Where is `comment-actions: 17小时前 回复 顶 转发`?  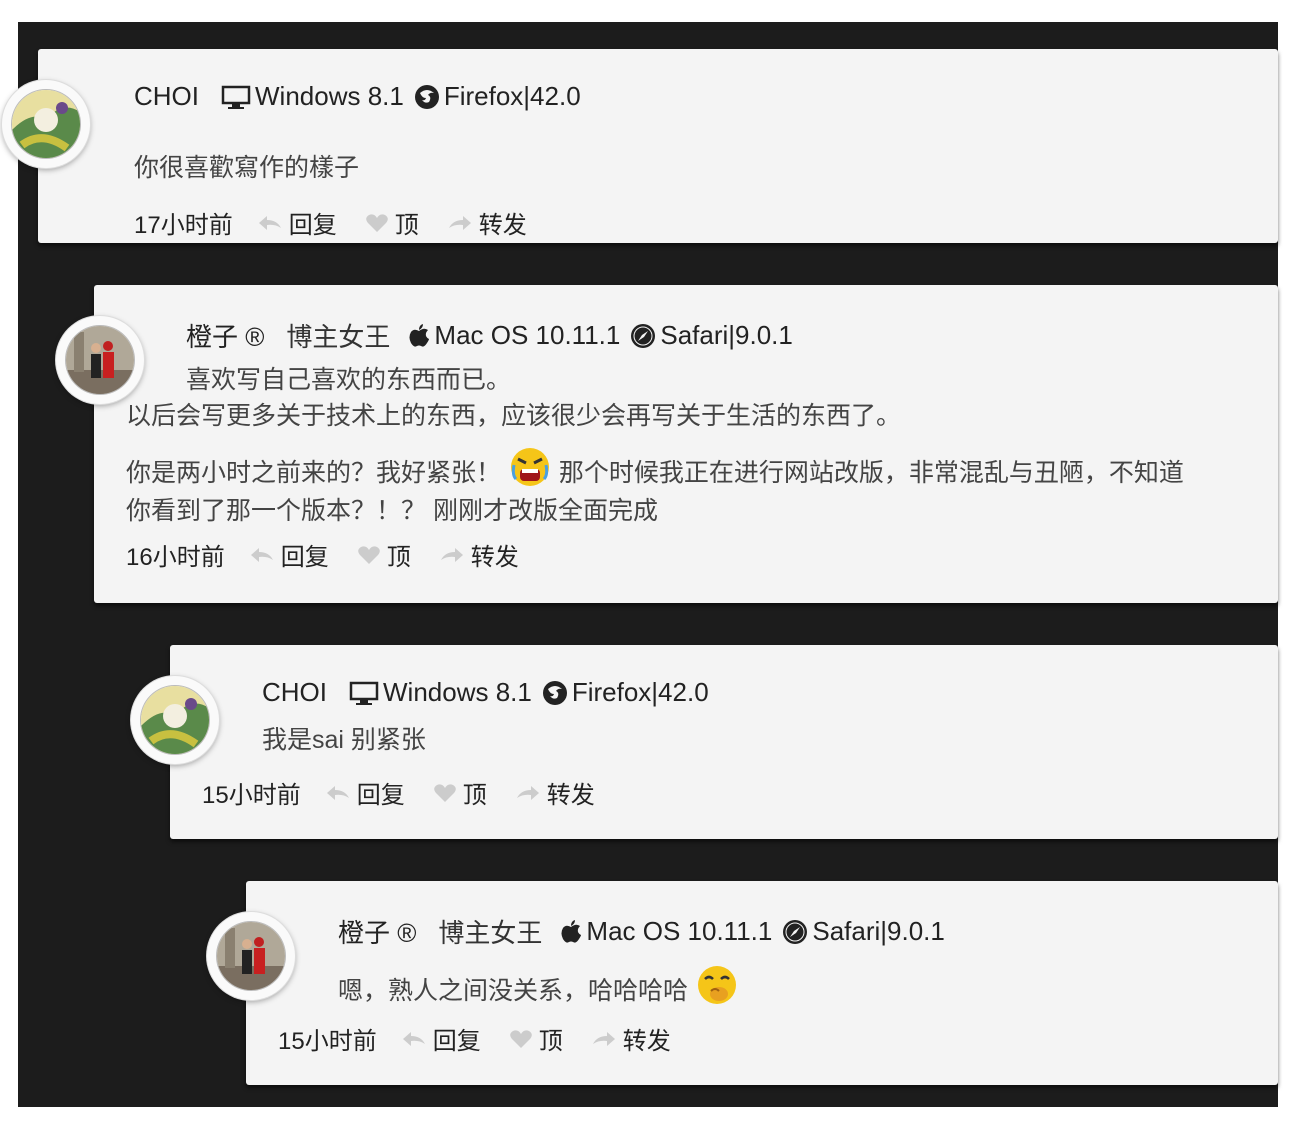 comment-actions: 17小时前 回复 顶 转发 is located at coordinates (344, 222).